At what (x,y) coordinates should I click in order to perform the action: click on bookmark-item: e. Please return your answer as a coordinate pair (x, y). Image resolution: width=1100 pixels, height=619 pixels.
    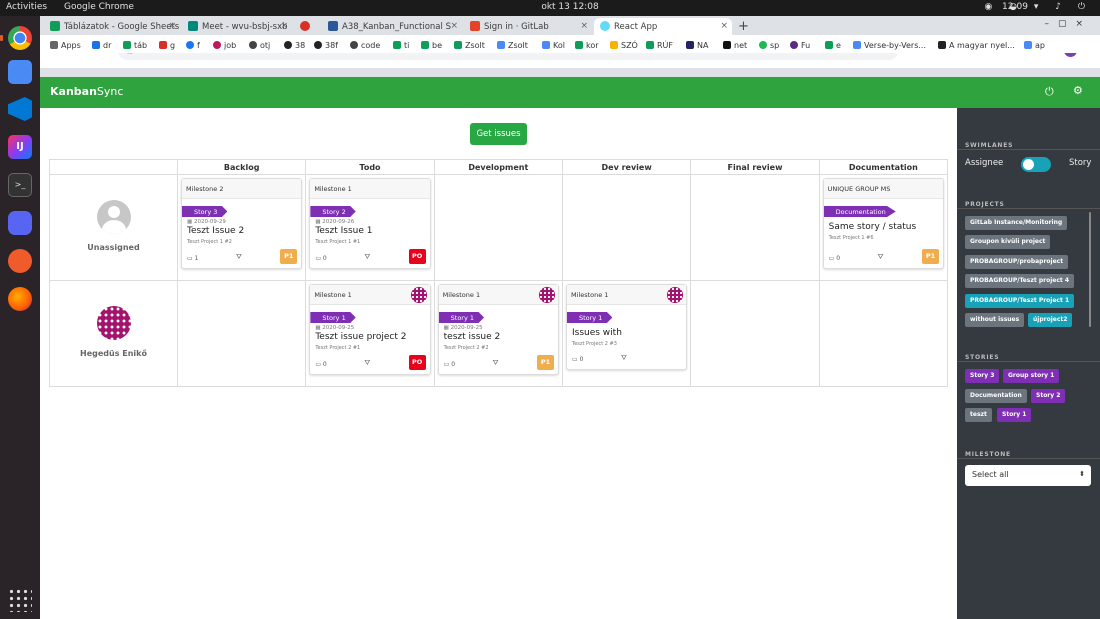
    Looking at the image, I should click on (833, 45).